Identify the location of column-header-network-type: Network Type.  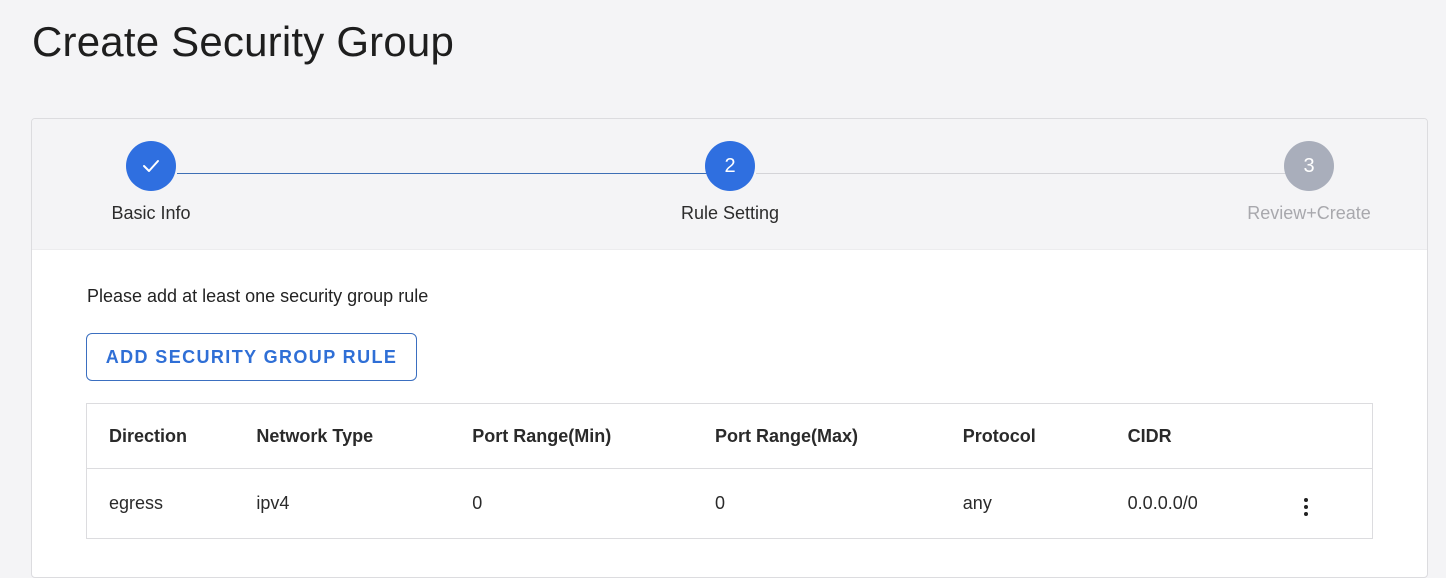
(315, 435).